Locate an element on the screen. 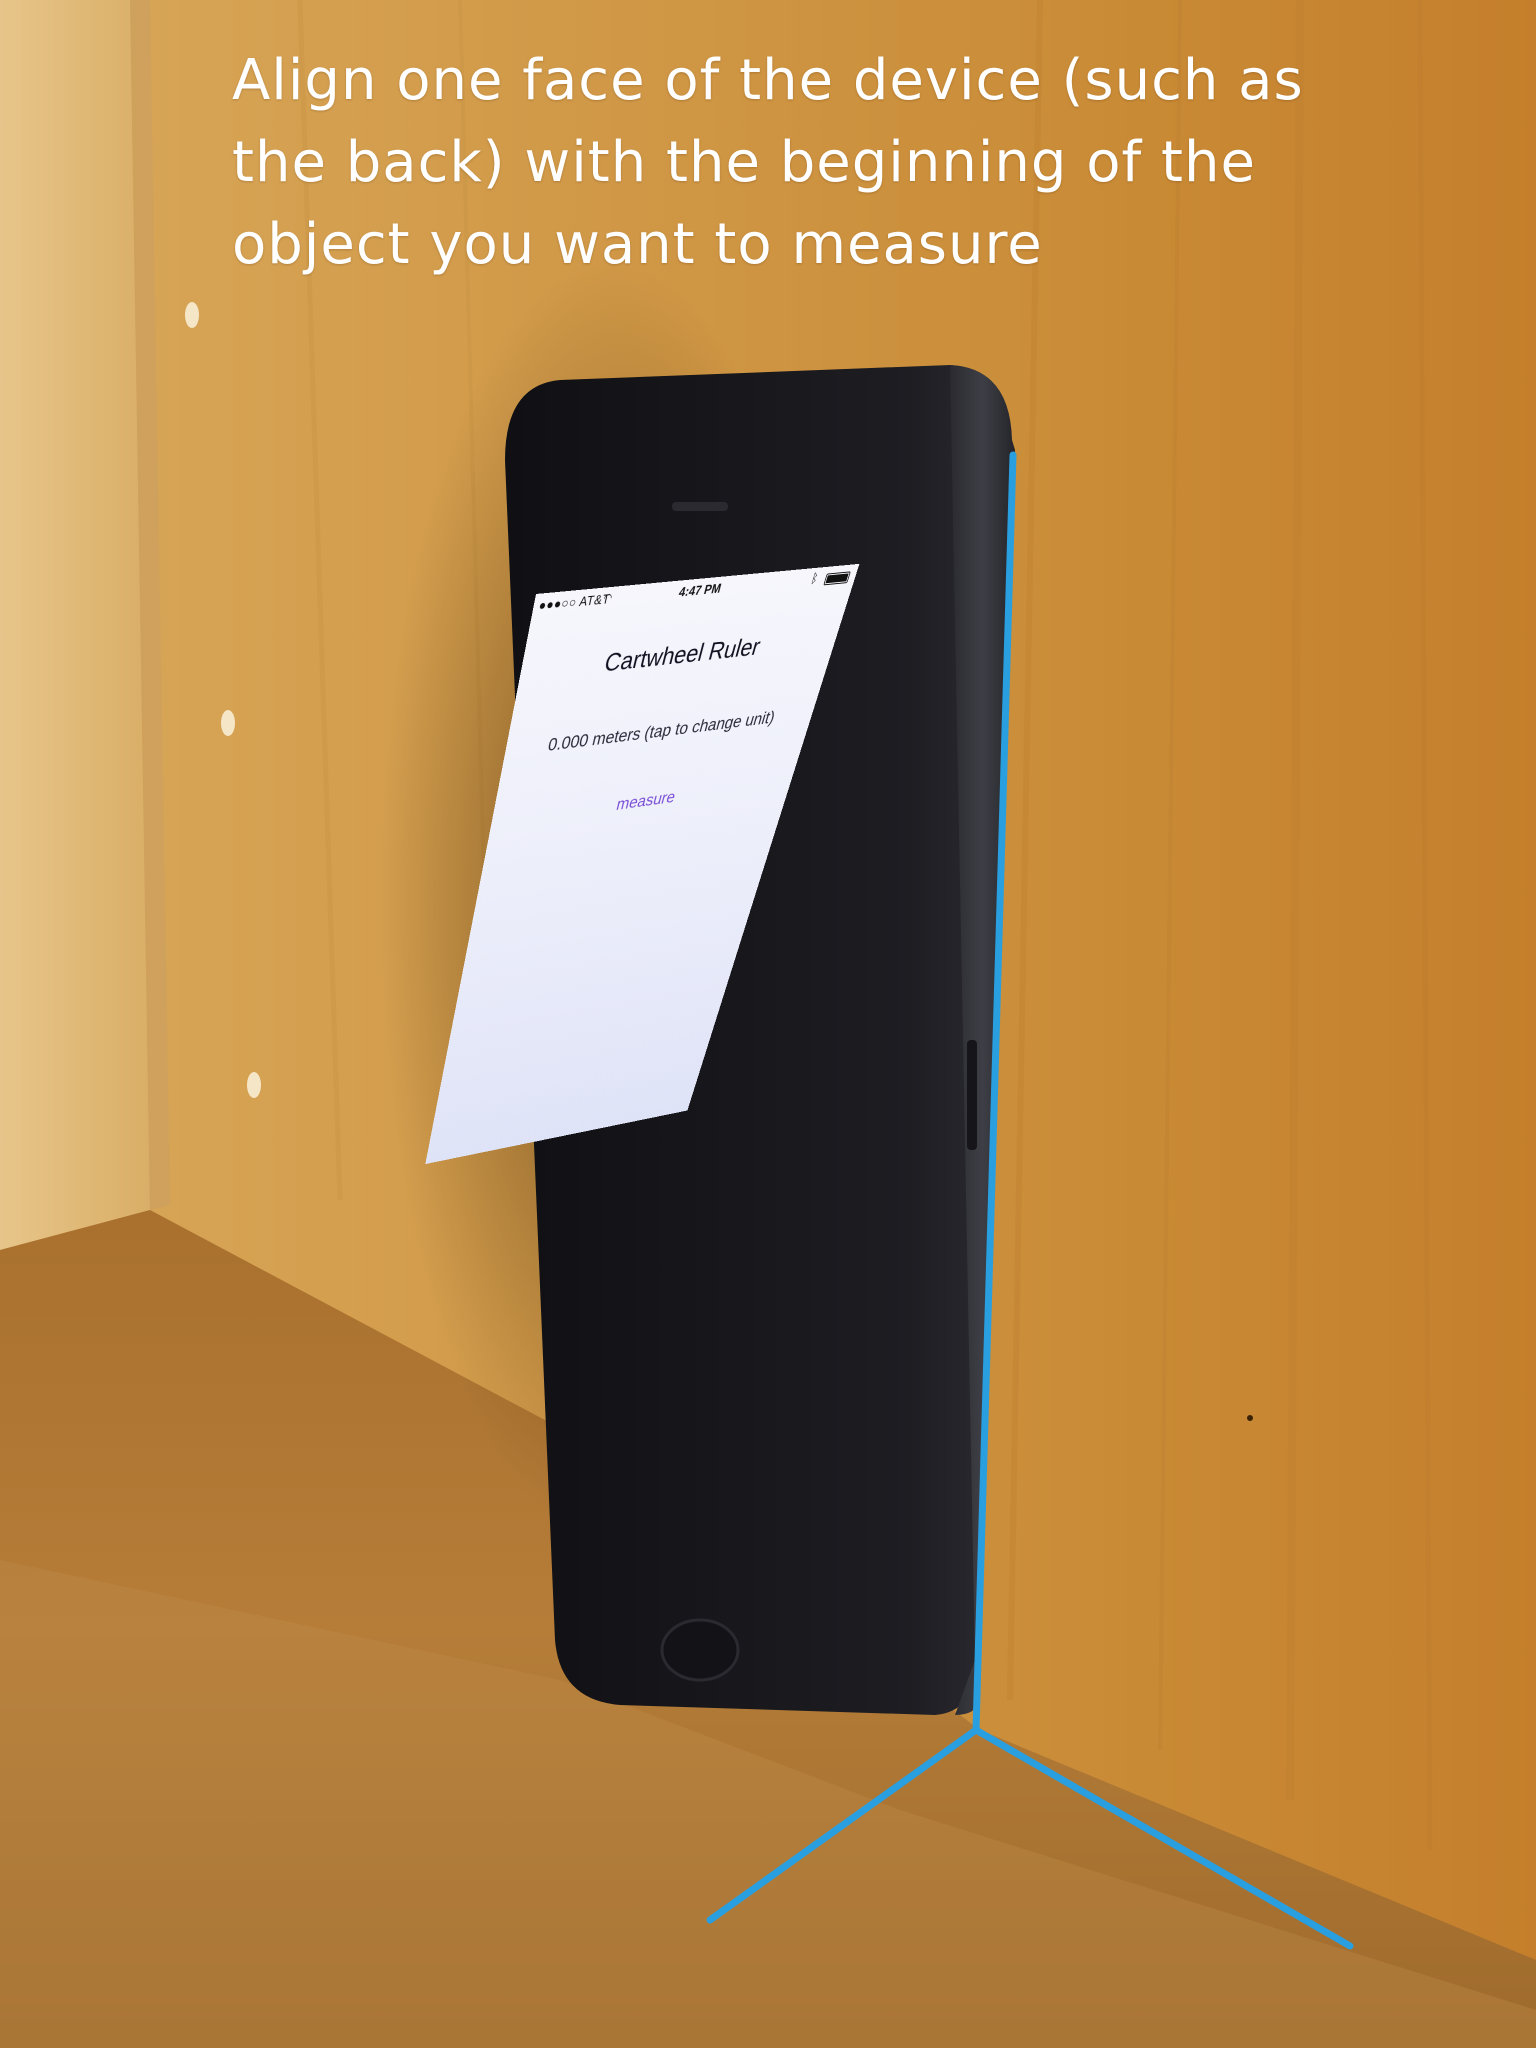 This screenshot has height=2048, width=1536. measure-button: measure is located at coordinates (642, 803).